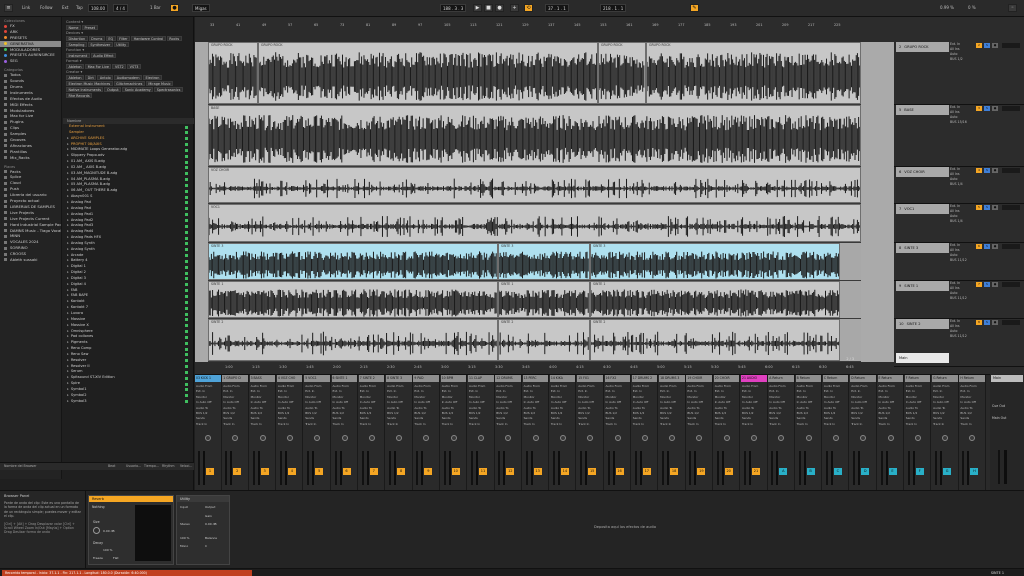 This screenshot has width=1024, height=576. What do you see at coordinates (534, 340) in the screenshot?
I see `arrangement-track: SINTE 2 SINTE 2 SINTE 2` at bounding box center [534, 340].